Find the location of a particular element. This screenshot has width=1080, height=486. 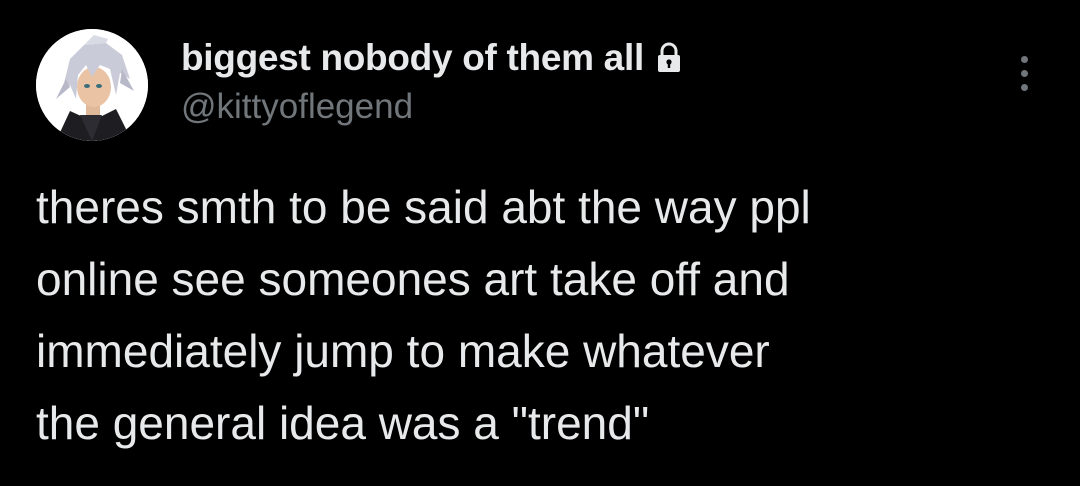

avatar is located at coordinates (92, 85).